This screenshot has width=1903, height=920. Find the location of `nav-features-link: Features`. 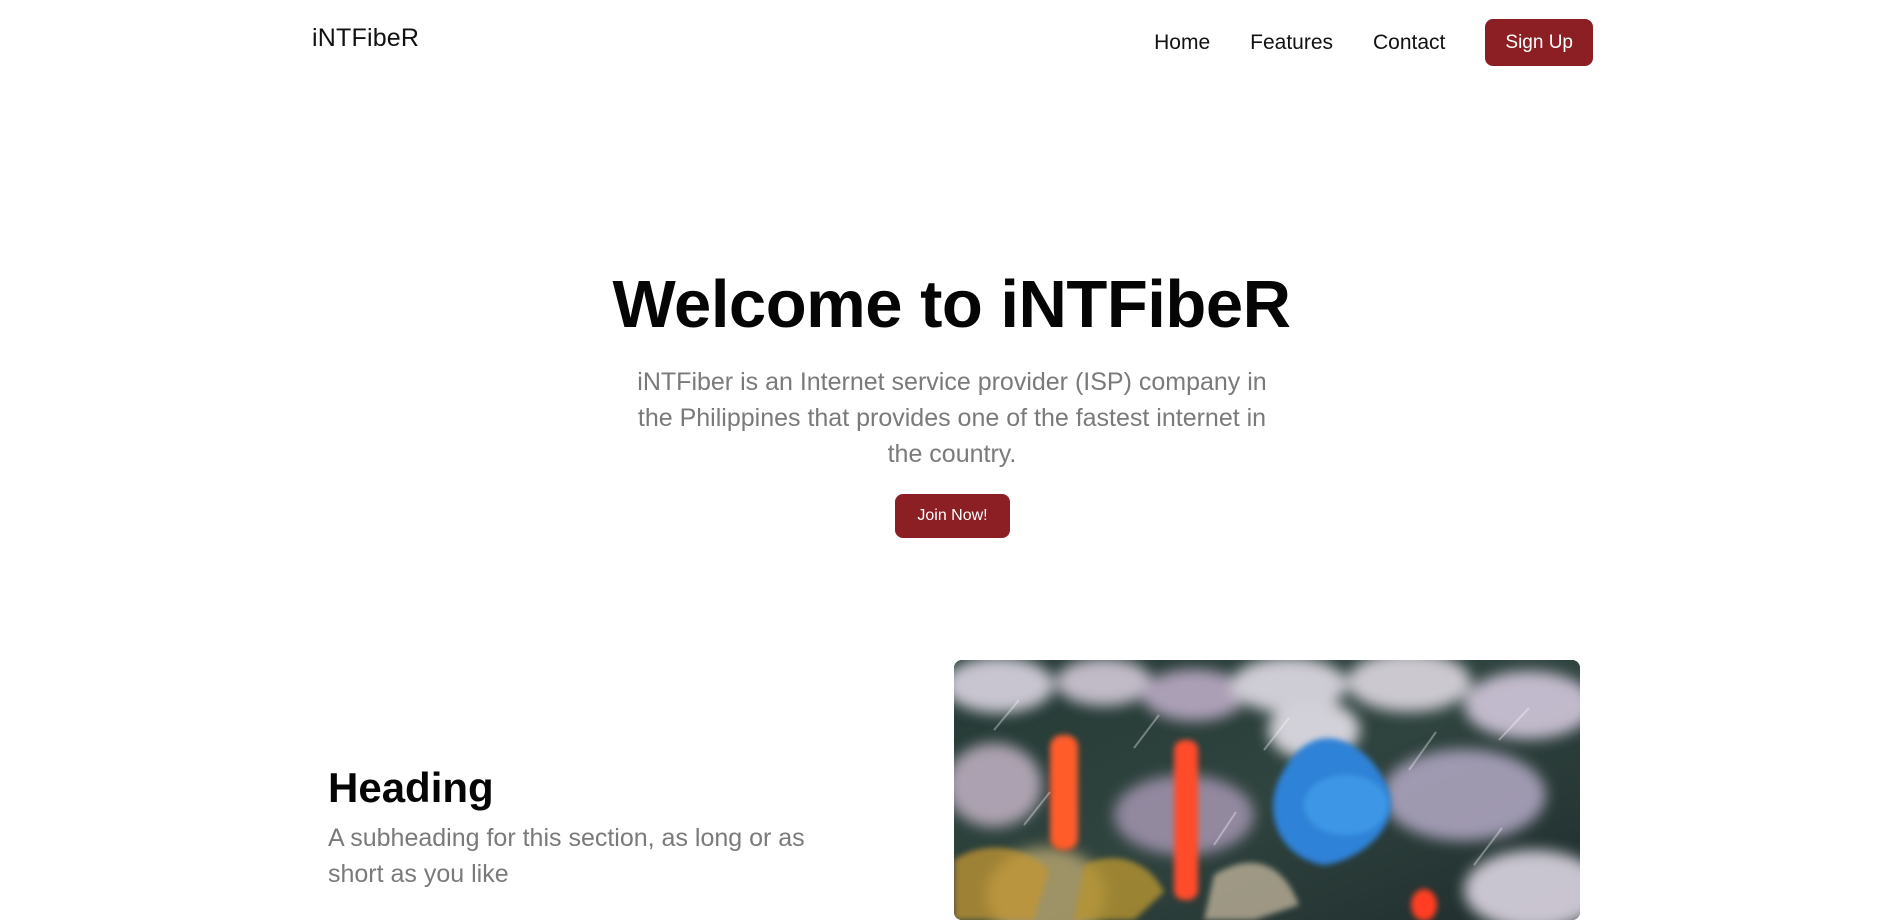

nav-features-link: Features is located at coordinates (1291, 43).